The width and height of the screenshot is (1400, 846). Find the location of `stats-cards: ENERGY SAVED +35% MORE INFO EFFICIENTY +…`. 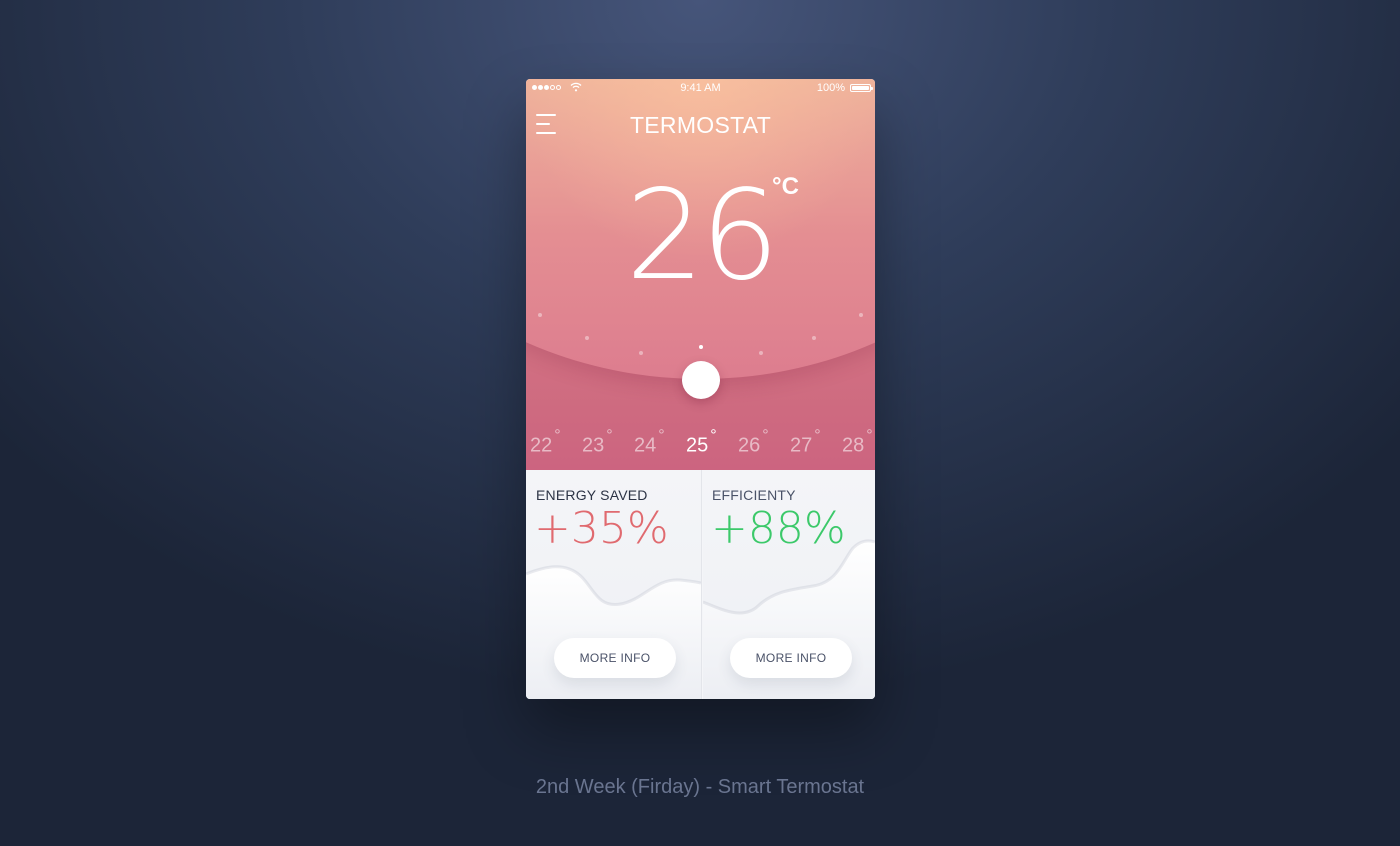

stats-cards: ENERGY SAVED +35% MORE INFO EFFICIENTY +… is located at coordinates (700, 584).